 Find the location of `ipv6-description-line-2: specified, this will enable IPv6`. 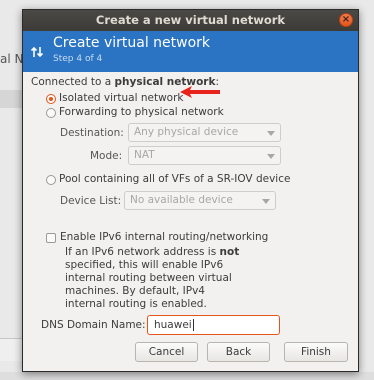

ipv6-description-line-2: specified, this will enable IPv6 is located at coordinates (144, 265).